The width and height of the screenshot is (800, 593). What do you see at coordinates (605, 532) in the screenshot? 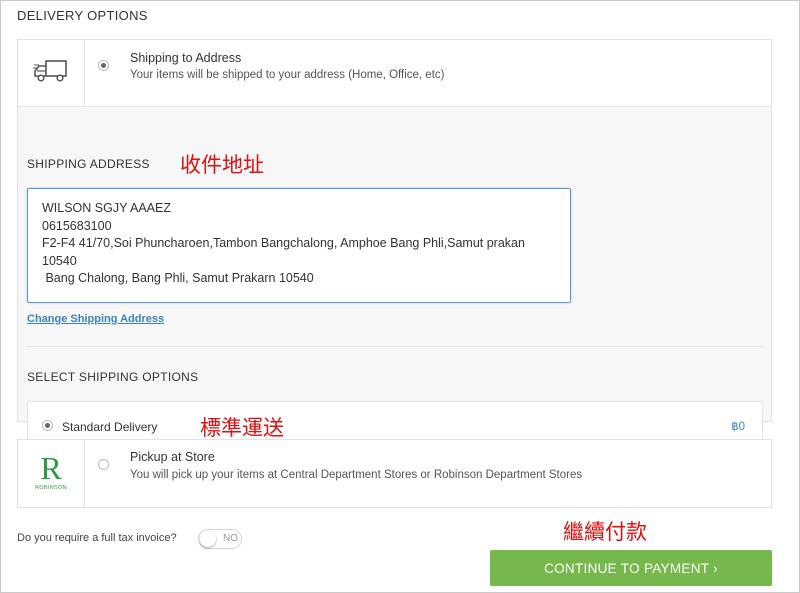
I see `annotation-continue-payment: 繼續付款` at bounding box center [605, 532].